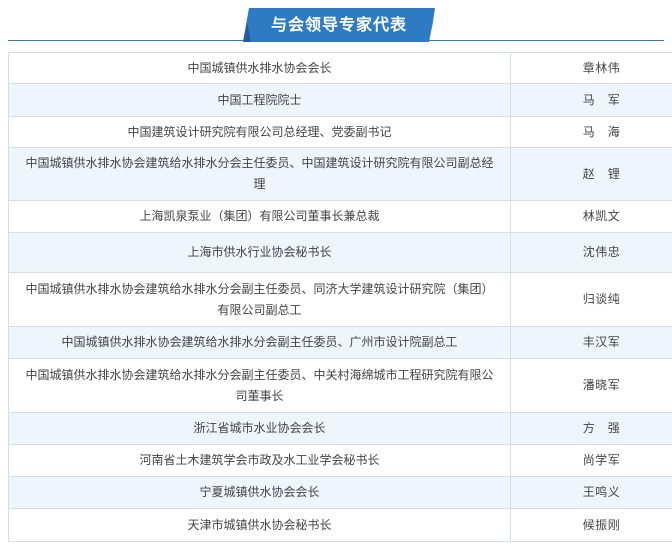 The width and height of the screenshot is (672, 547). What do you see at coordinates (591, 342) in the screenshot?
I see `name-cell: 丰汉军` at bounding box center [591, 342].